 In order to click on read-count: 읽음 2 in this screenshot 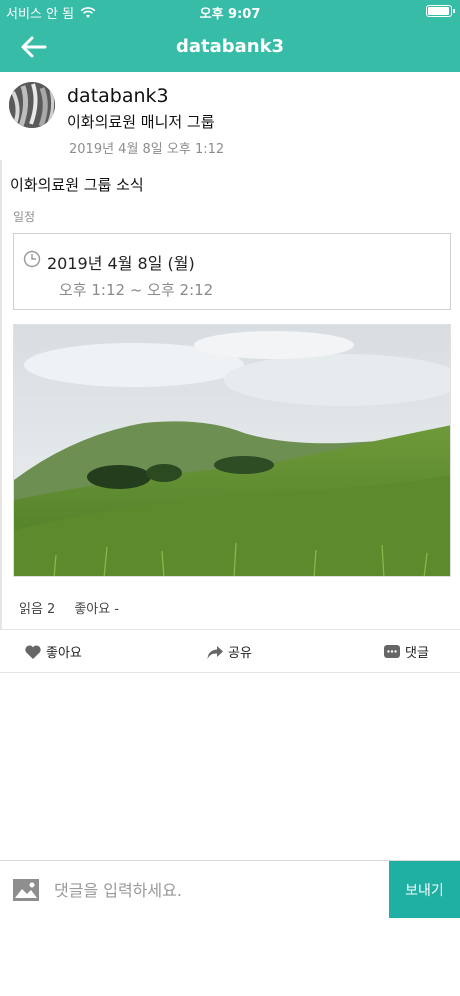, I will do `click(37, 609)`.